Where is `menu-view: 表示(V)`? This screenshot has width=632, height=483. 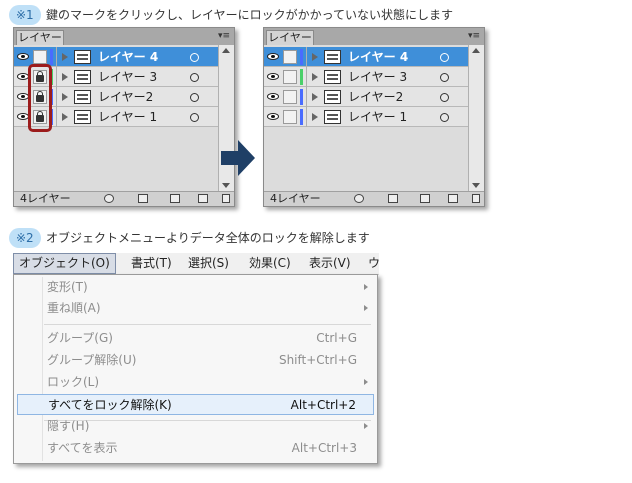 menu-view: 表示(V) is located at coordinates (330, 263).